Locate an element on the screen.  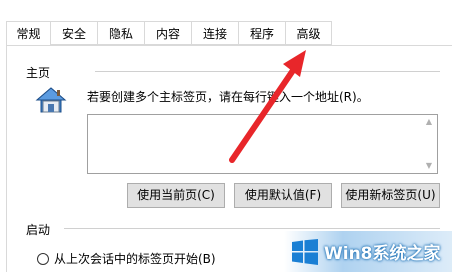
tab-security: 安全 is located at coordinates (73, 33).